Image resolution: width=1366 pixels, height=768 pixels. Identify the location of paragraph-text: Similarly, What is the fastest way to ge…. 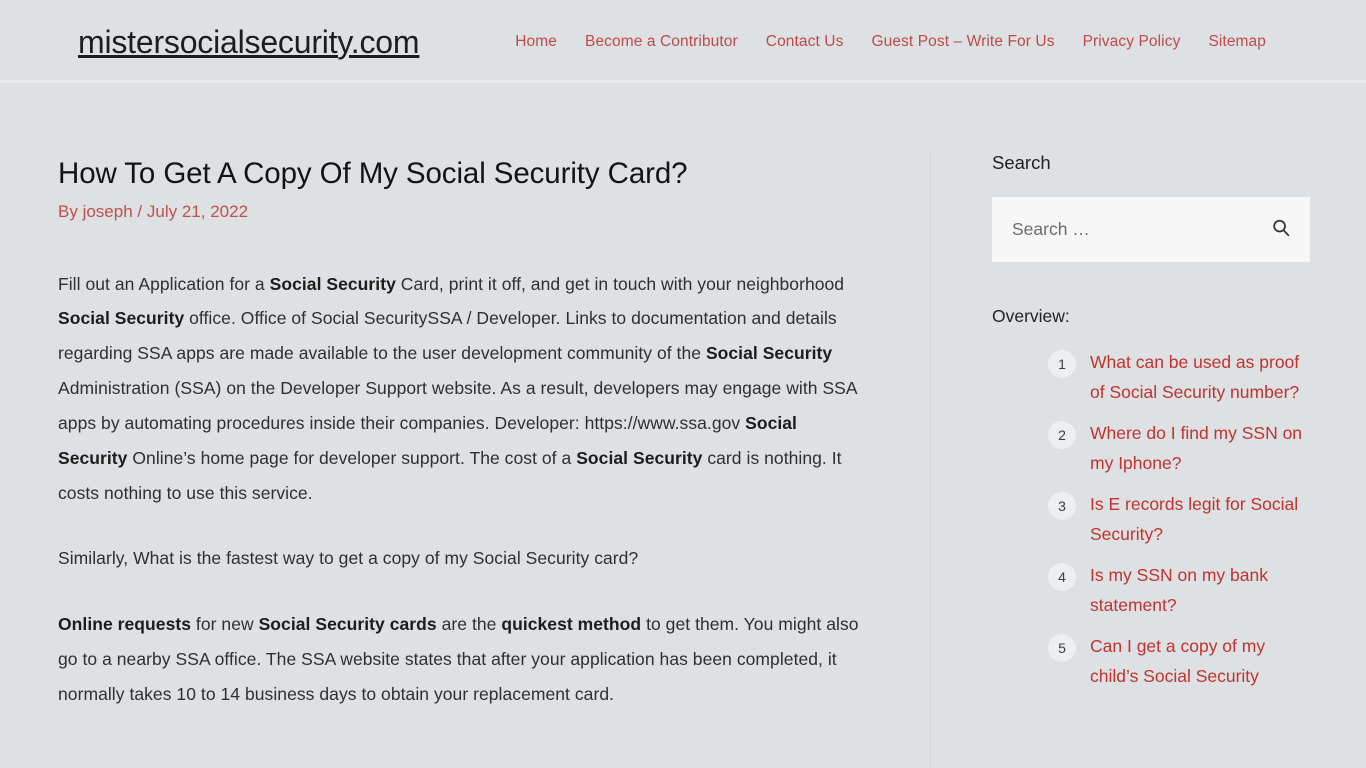
(348, 558).